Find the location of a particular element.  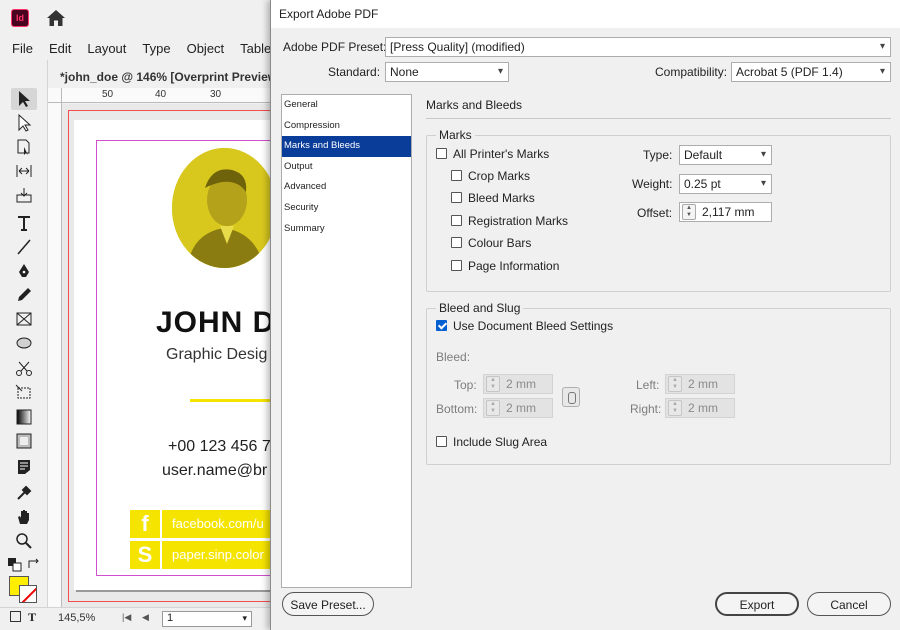

menu-file: File is located at coordinates (22, 48).